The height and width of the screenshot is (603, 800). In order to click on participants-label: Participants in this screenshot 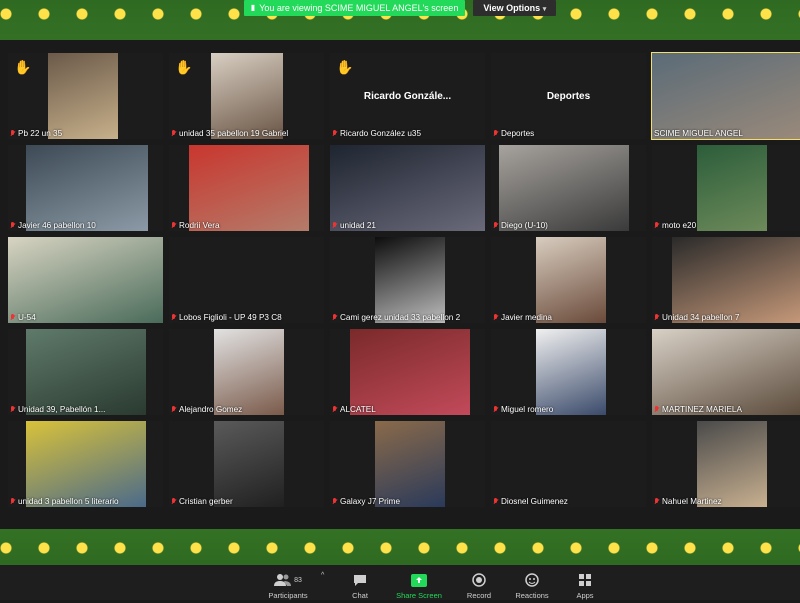, I will do `click(288, 595)`.